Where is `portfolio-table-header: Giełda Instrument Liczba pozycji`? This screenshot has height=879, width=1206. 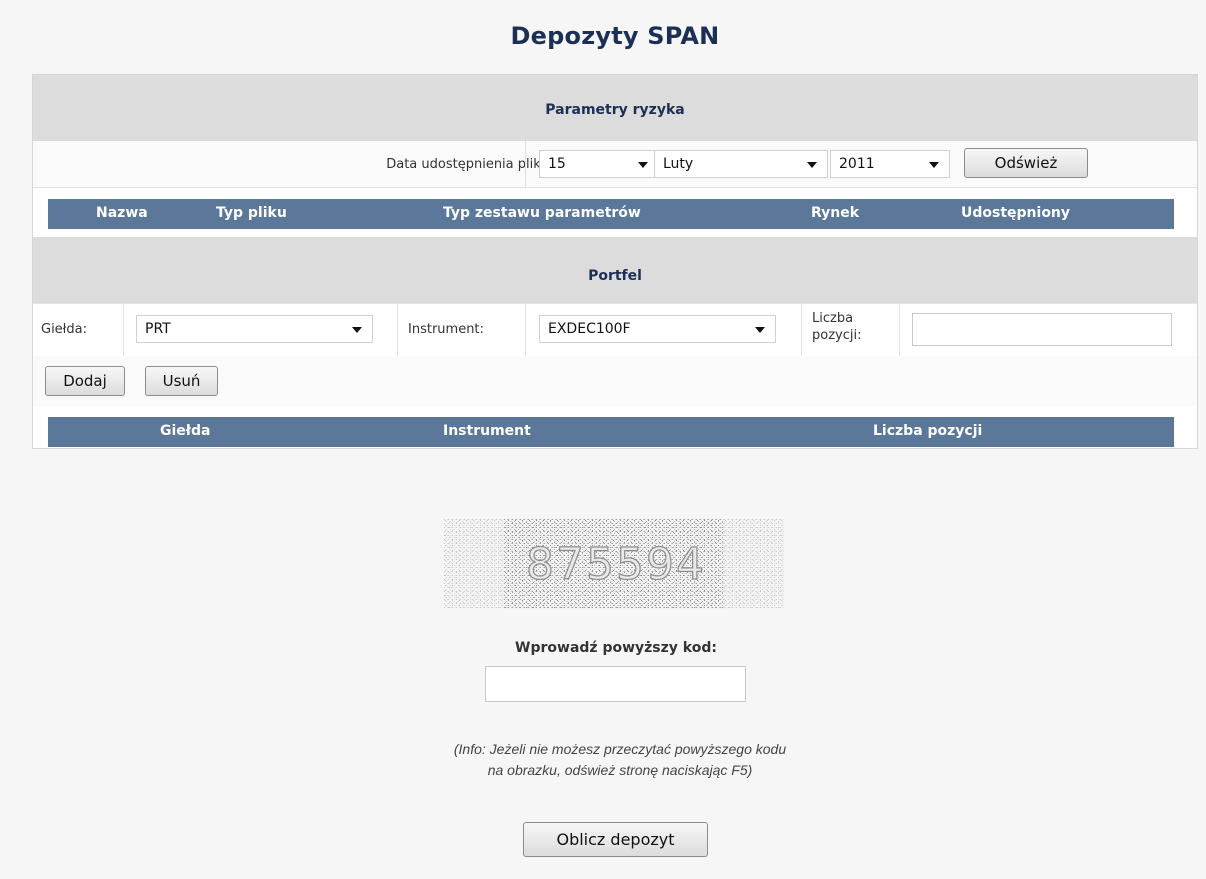
portfolio-table-header: Giełda Instrument Liczba pozycji is located at coordinates (611, 432).